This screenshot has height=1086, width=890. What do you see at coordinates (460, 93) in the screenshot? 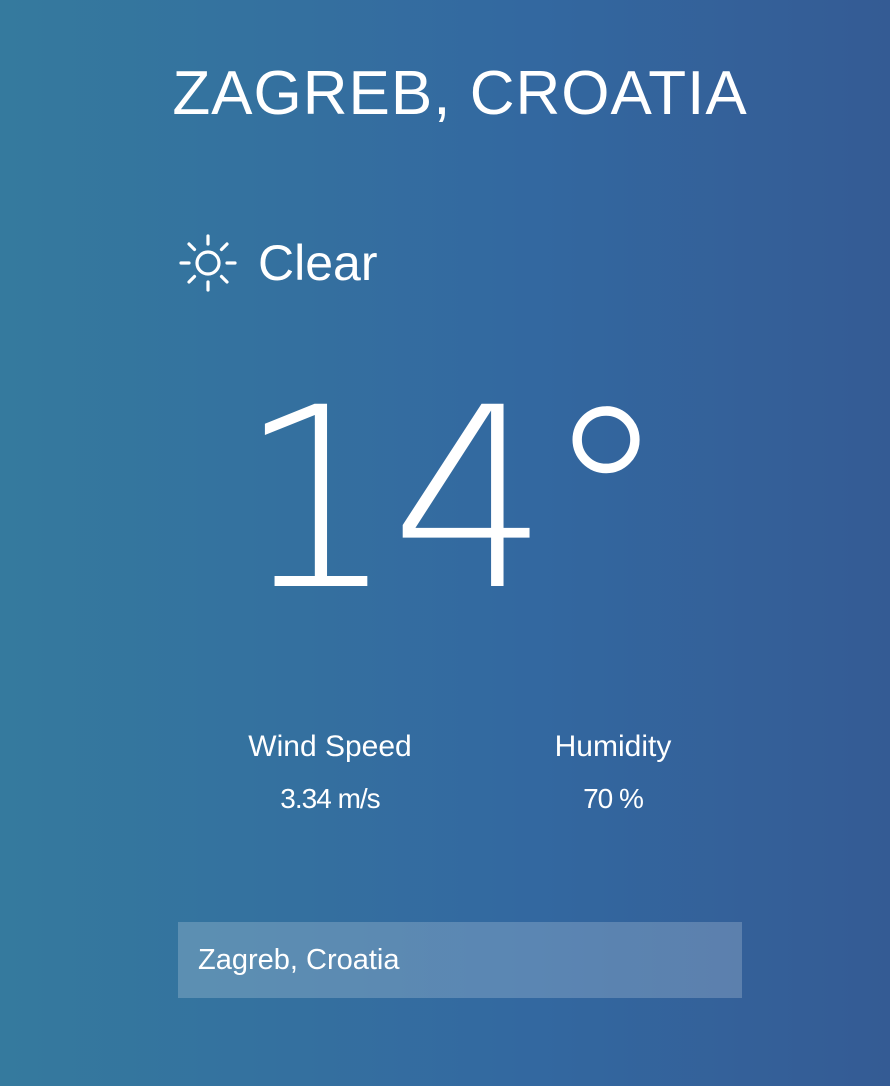
I see `city-title: ZAGREB, CROATIA` at bounding box center [460, 93].